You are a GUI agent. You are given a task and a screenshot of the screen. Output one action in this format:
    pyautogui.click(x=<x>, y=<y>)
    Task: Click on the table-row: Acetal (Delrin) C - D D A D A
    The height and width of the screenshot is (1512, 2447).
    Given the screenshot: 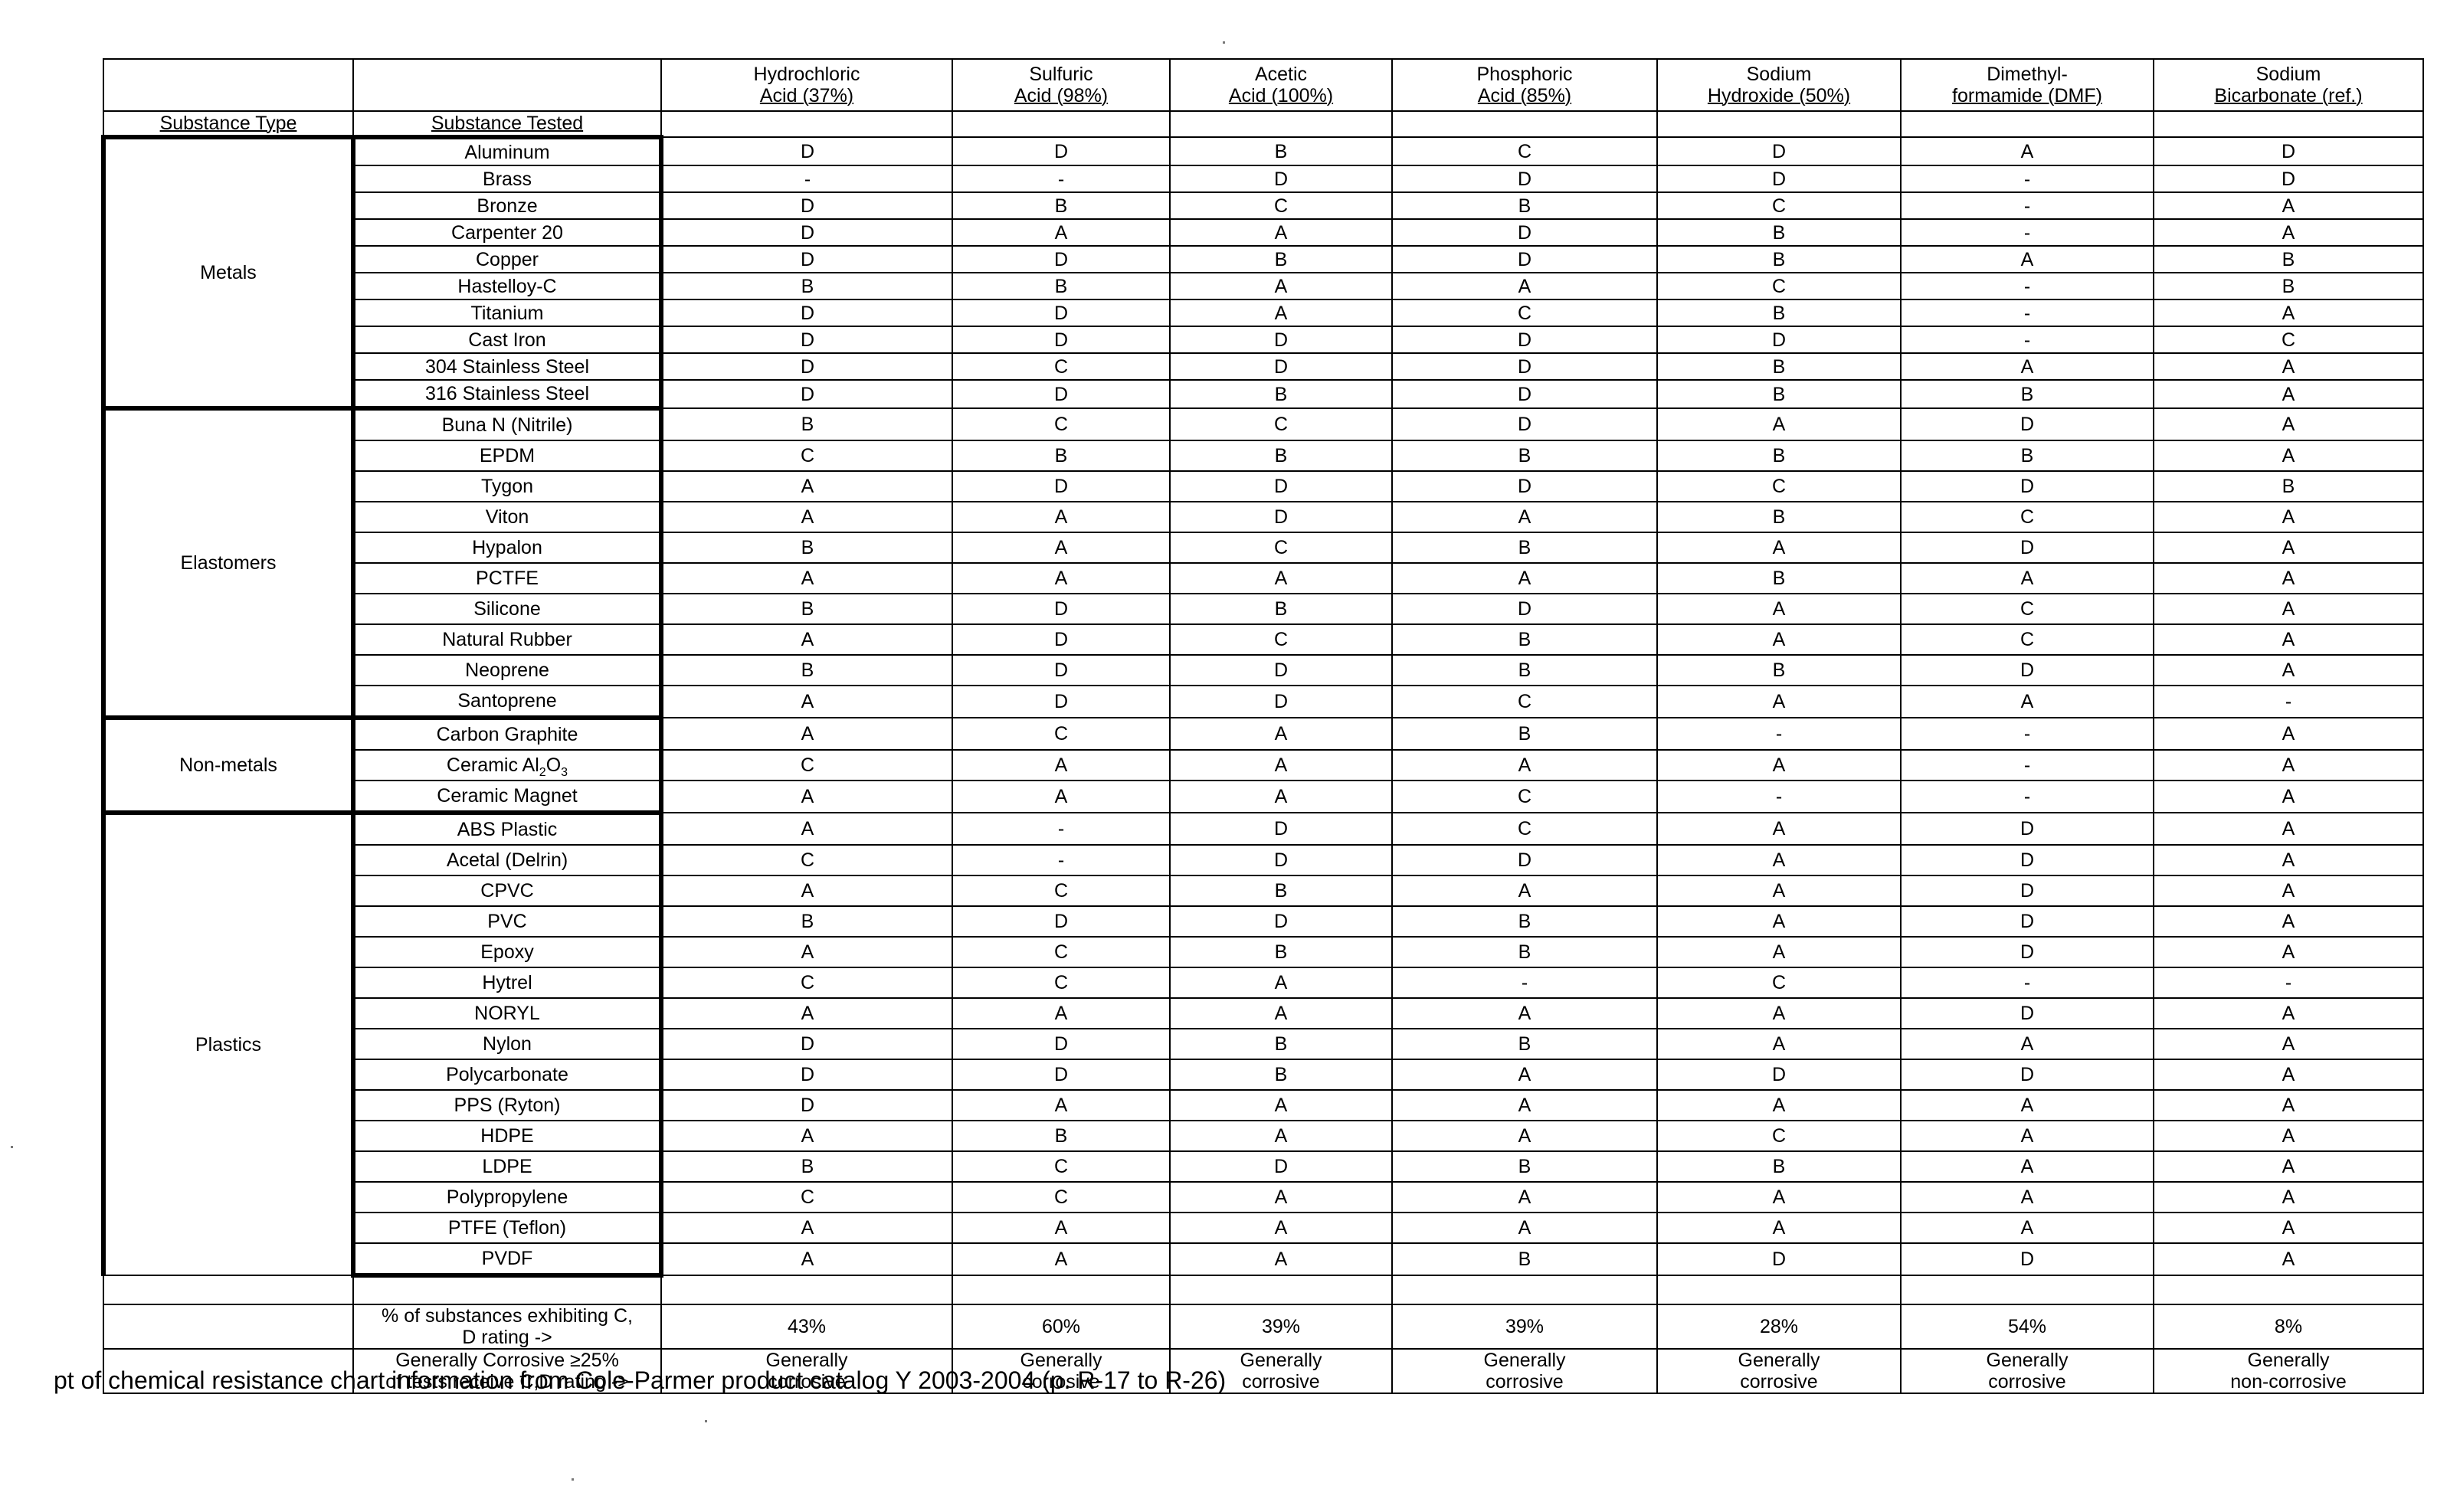 What is the action you would take?
    pyautogui.click(x=1263, y=860)
    